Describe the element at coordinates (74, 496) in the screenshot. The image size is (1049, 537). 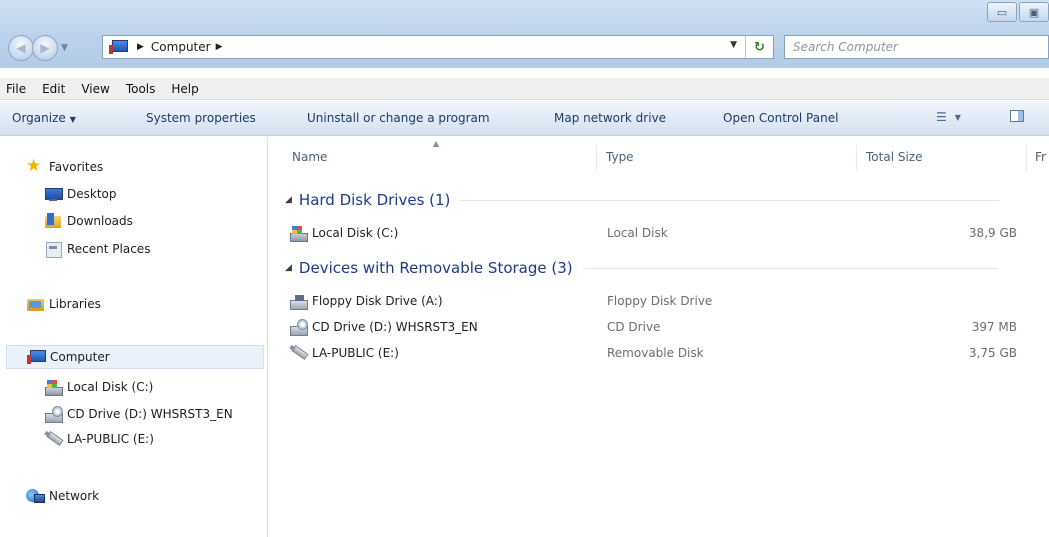
I see `sidebar-item-label: Network` at that location.